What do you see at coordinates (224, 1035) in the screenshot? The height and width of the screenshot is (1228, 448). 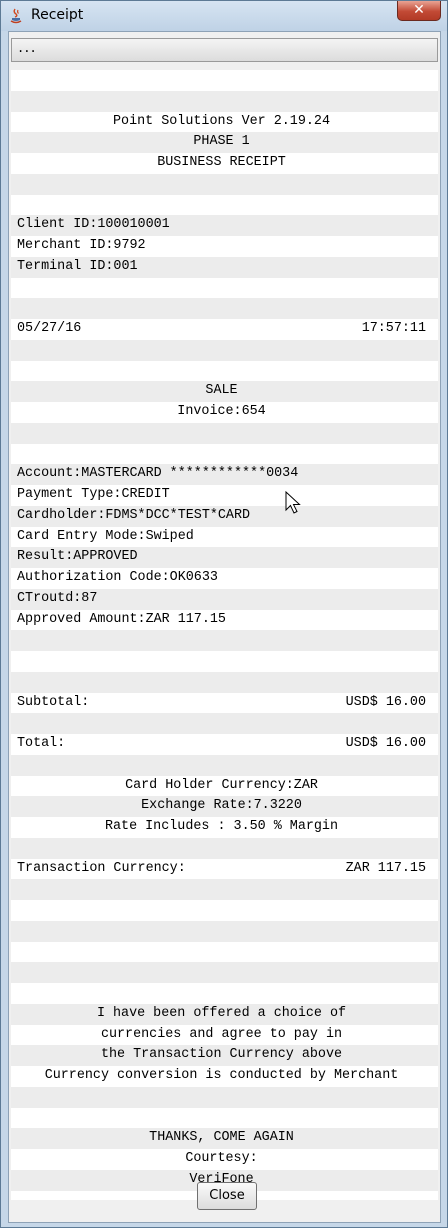 I see `disclaimer-line: currencies and agree to pay in` at bounding box center [224, 1035].